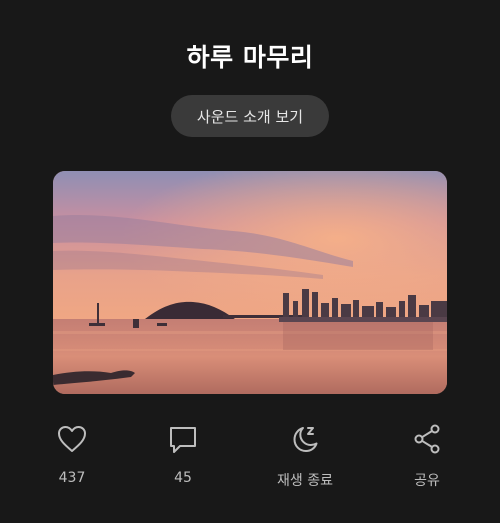 The image size is (500, 523). Describe the element at coordinates (250, 116) in the screenshot. I see `sound-intro-button: 사운드 소개 보기` at that location.